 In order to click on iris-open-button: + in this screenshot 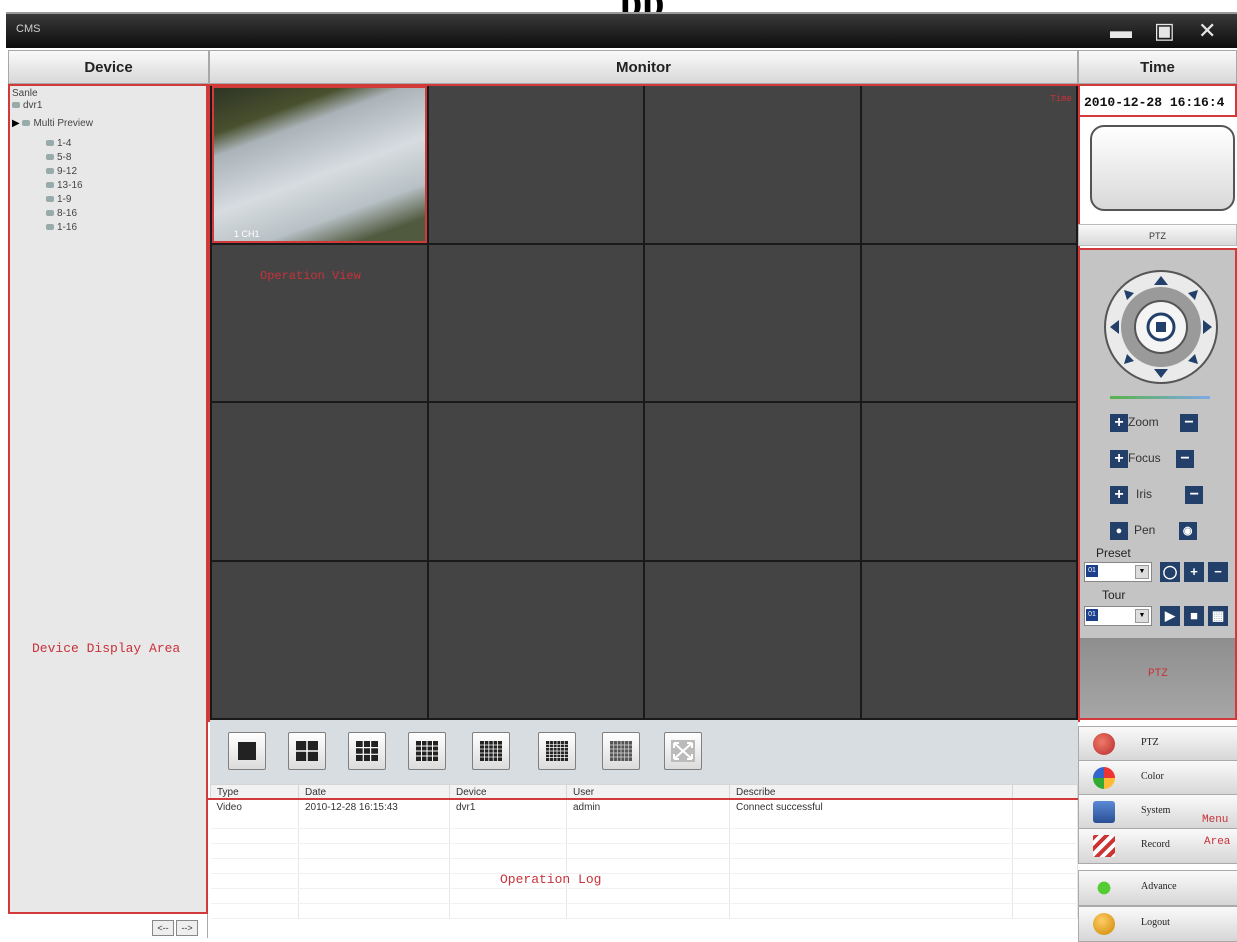, I will do `click(1119, 495)`.